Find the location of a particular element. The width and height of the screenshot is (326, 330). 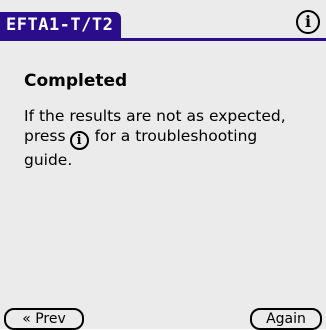

message-troubleshooting-text: for a troubleshooting is located at coordinates (176, 136).